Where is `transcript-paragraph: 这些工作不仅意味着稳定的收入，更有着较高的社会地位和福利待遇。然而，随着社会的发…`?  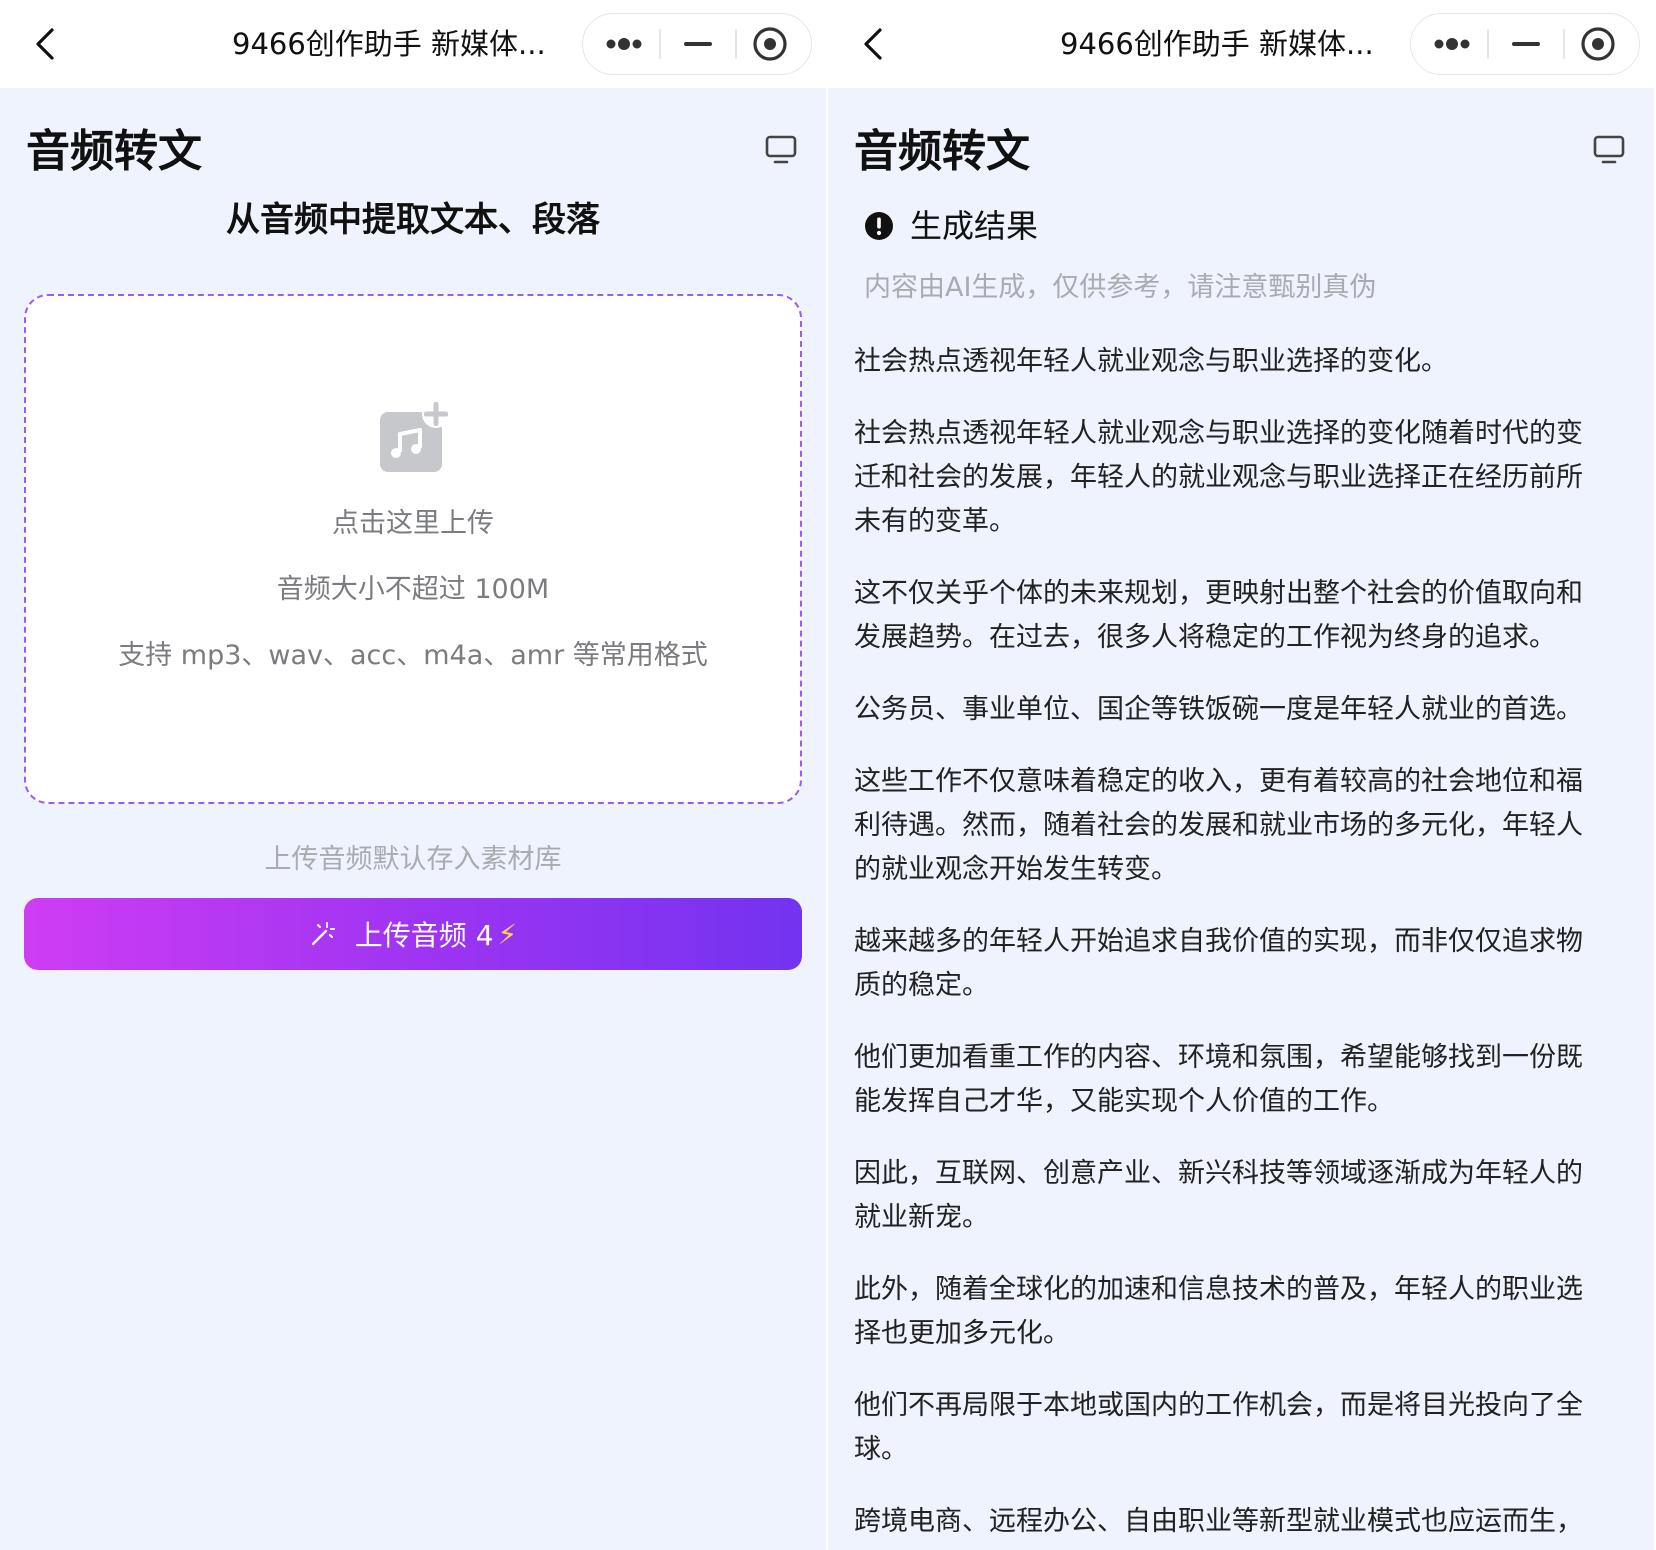
transcript-paragraph: 这些工作不仅意味着稳定的收入，更有着较高的社会地位和福利待遇。然而，随着社会的发… is located at coordinates (1218, 825).